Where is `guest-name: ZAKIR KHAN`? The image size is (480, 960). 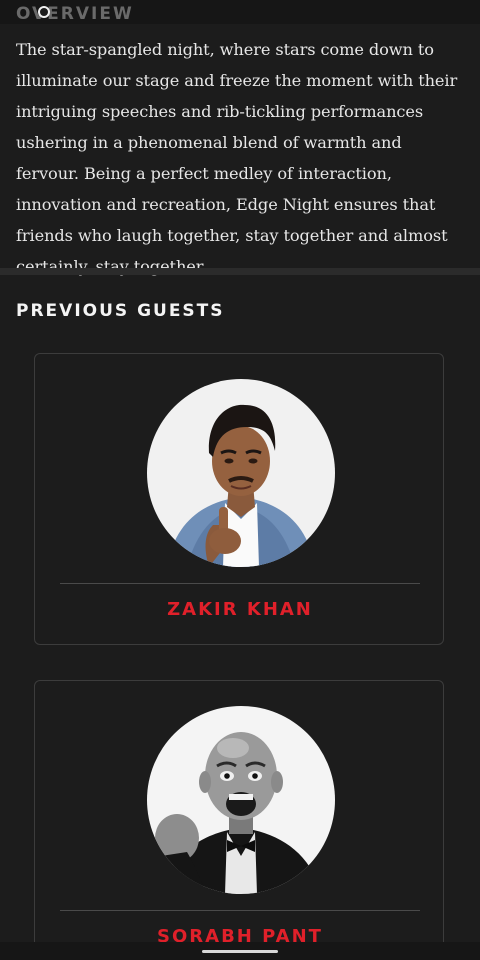 guest-name: ZAKIR KHAN is located at coordinates (240, 609).